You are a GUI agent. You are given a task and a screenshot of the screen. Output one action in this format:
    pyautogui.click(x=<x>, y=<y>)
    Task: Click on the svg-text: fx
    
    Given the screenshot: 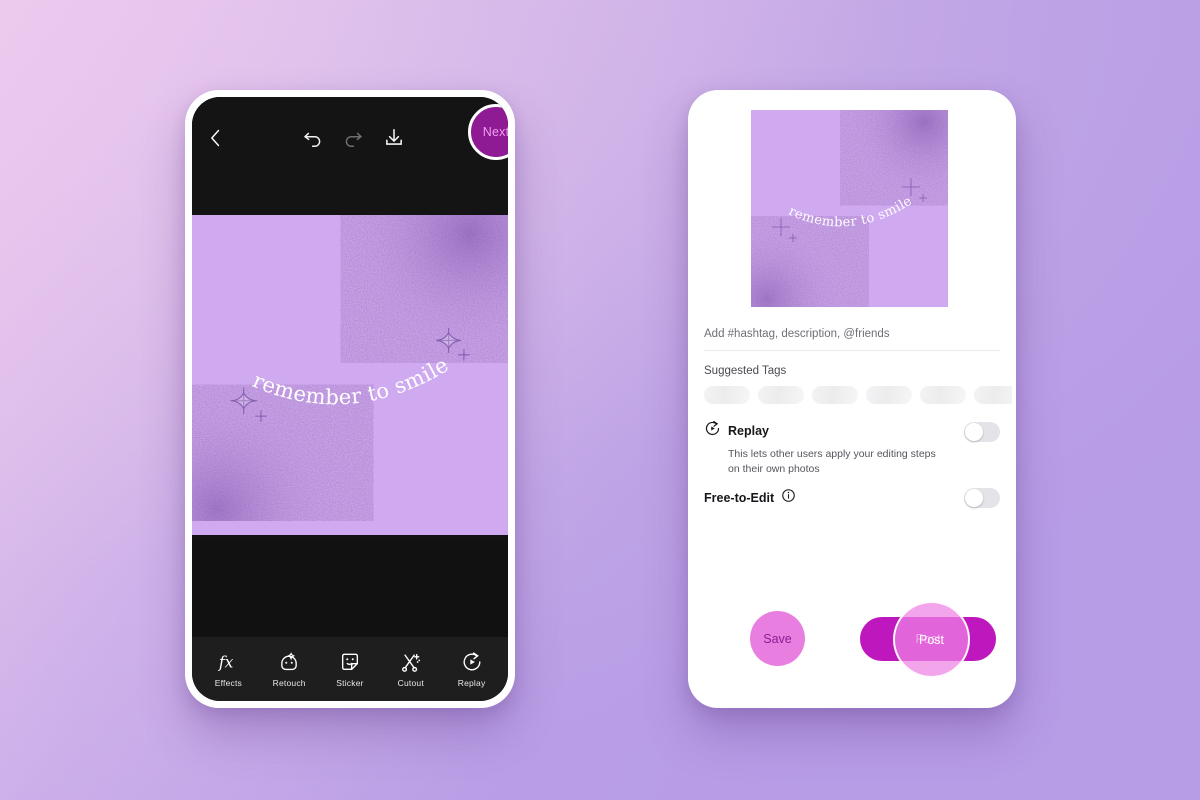 What is the action you would take?
    pyautogui.click(x=226, y=662)
    